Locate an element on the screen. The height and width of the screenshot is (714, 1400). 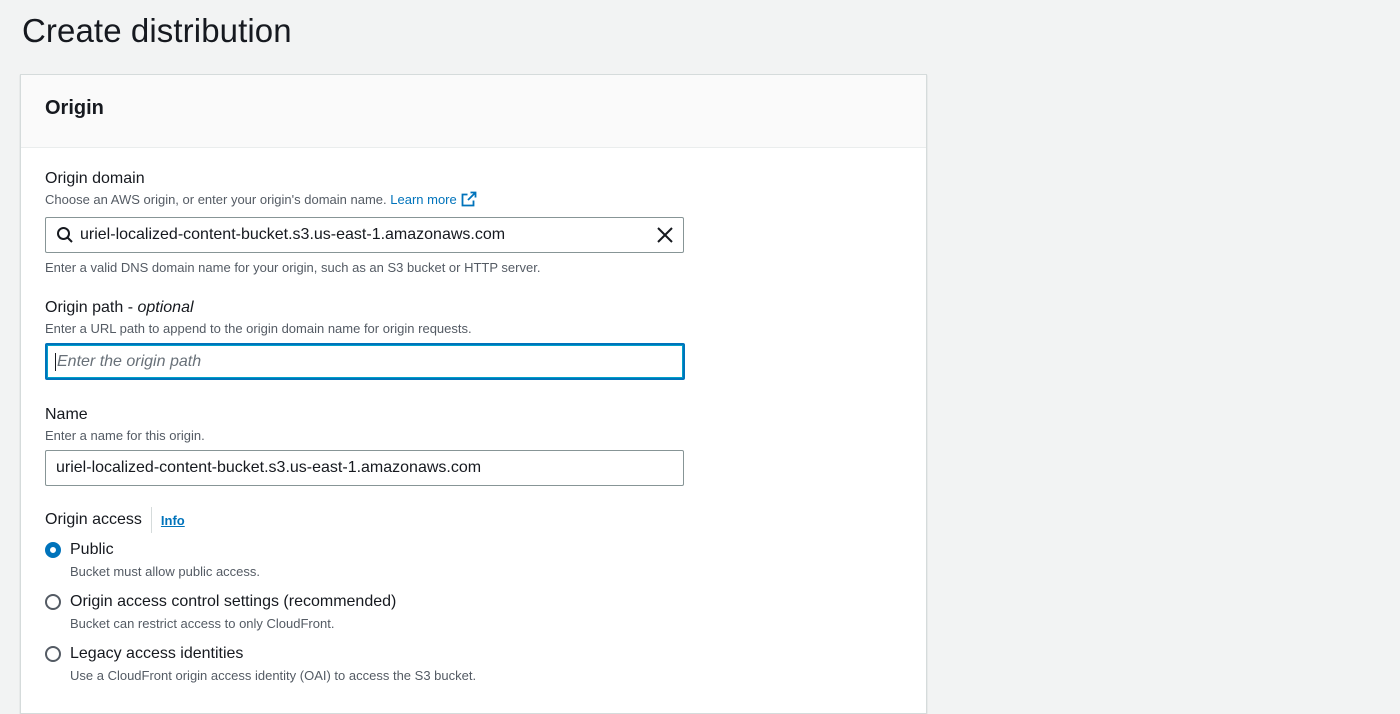
origin-access-header: Origin access Info is located at coordinates (115, 520).